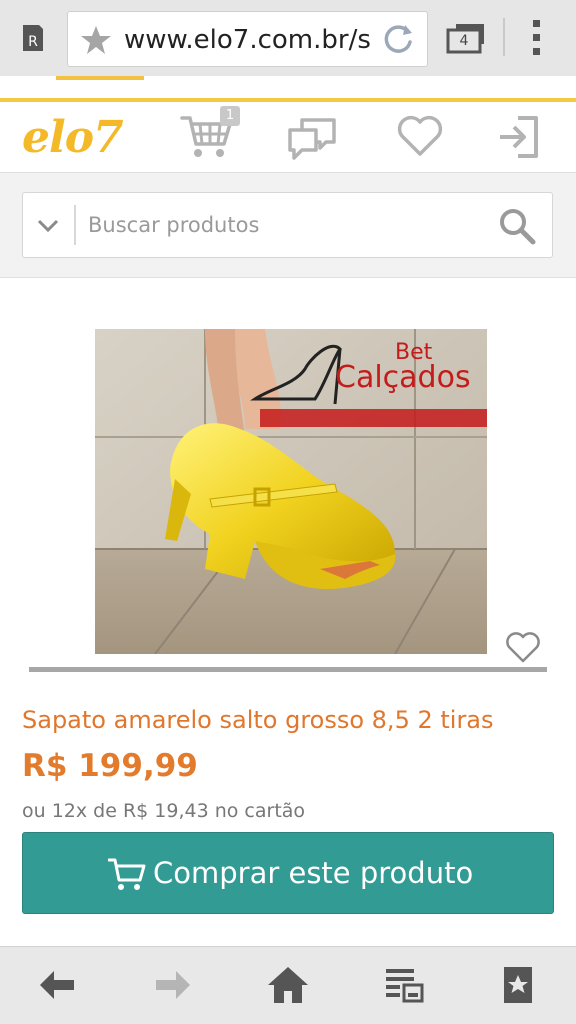 Image resolution: width=576 pixels, height=1024 pixels. I want to click on search-bar: Buscar produtos, so click(287, 225).